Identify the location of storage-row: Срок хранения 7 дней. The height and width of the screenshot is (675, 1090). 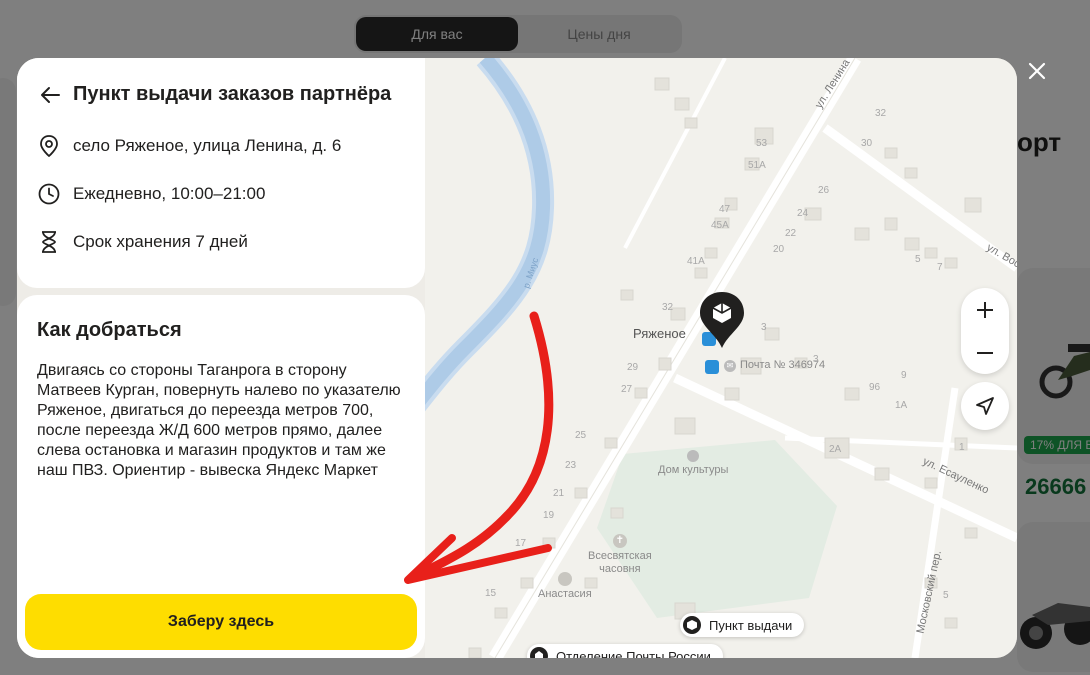
(142, 242).